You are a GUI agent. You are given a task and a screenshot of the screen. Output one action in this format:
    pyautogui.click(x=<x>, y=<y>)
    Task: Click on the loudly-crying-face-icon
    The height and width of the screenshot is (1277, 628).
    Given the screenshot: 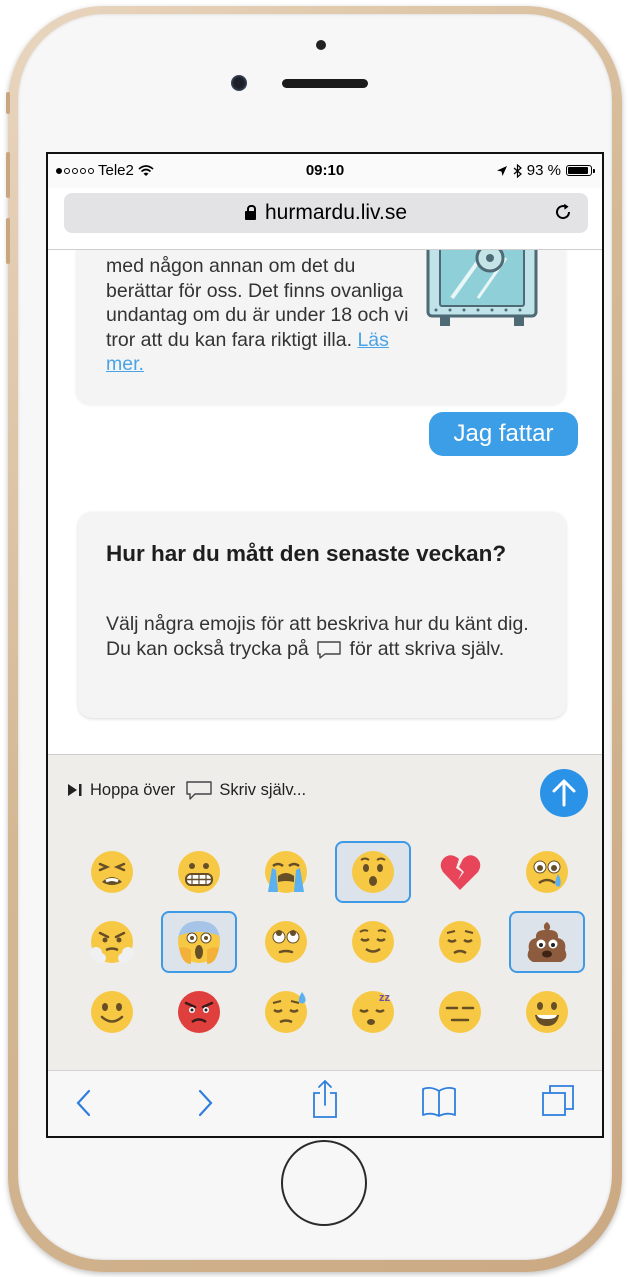 What is the action you would take?
    pyautogui.click(x=286, y=872)
    